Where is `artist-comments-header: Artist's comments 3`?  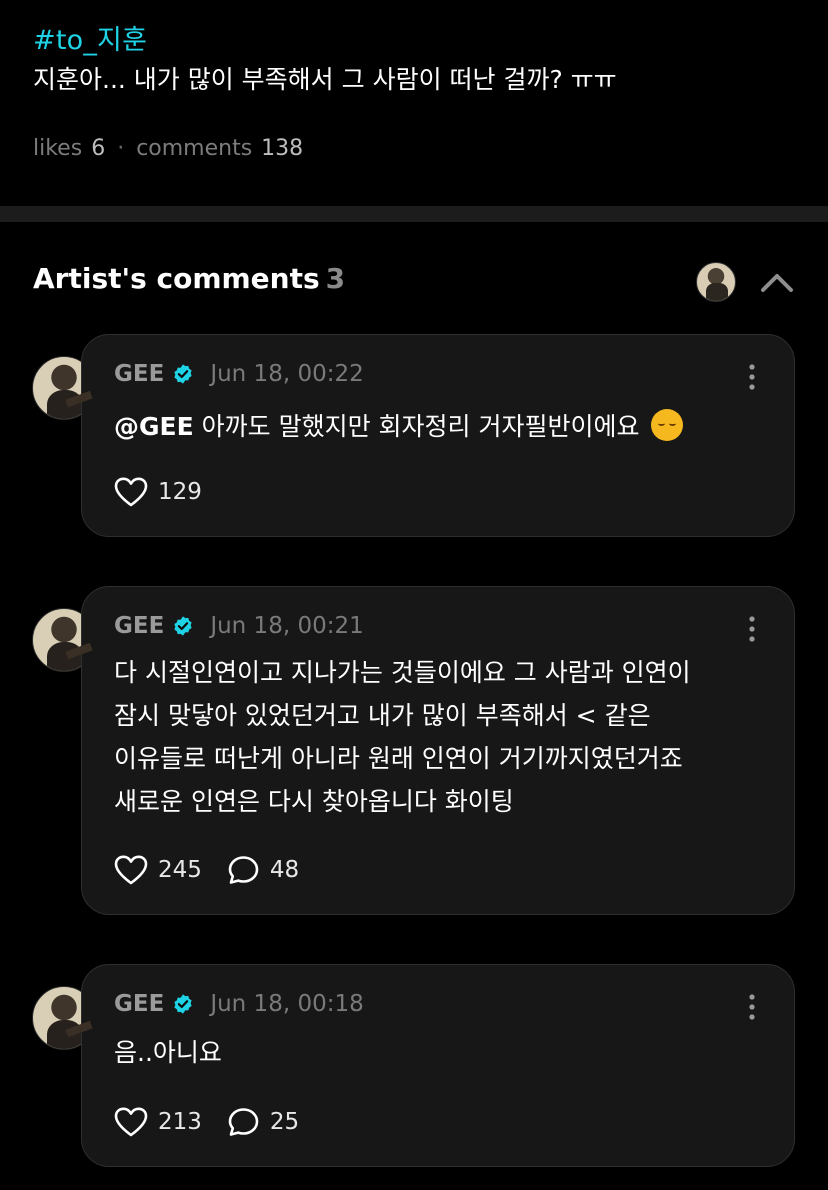
artist-comments-header: Artist's comments 3 is located at coordinates (414, 282).